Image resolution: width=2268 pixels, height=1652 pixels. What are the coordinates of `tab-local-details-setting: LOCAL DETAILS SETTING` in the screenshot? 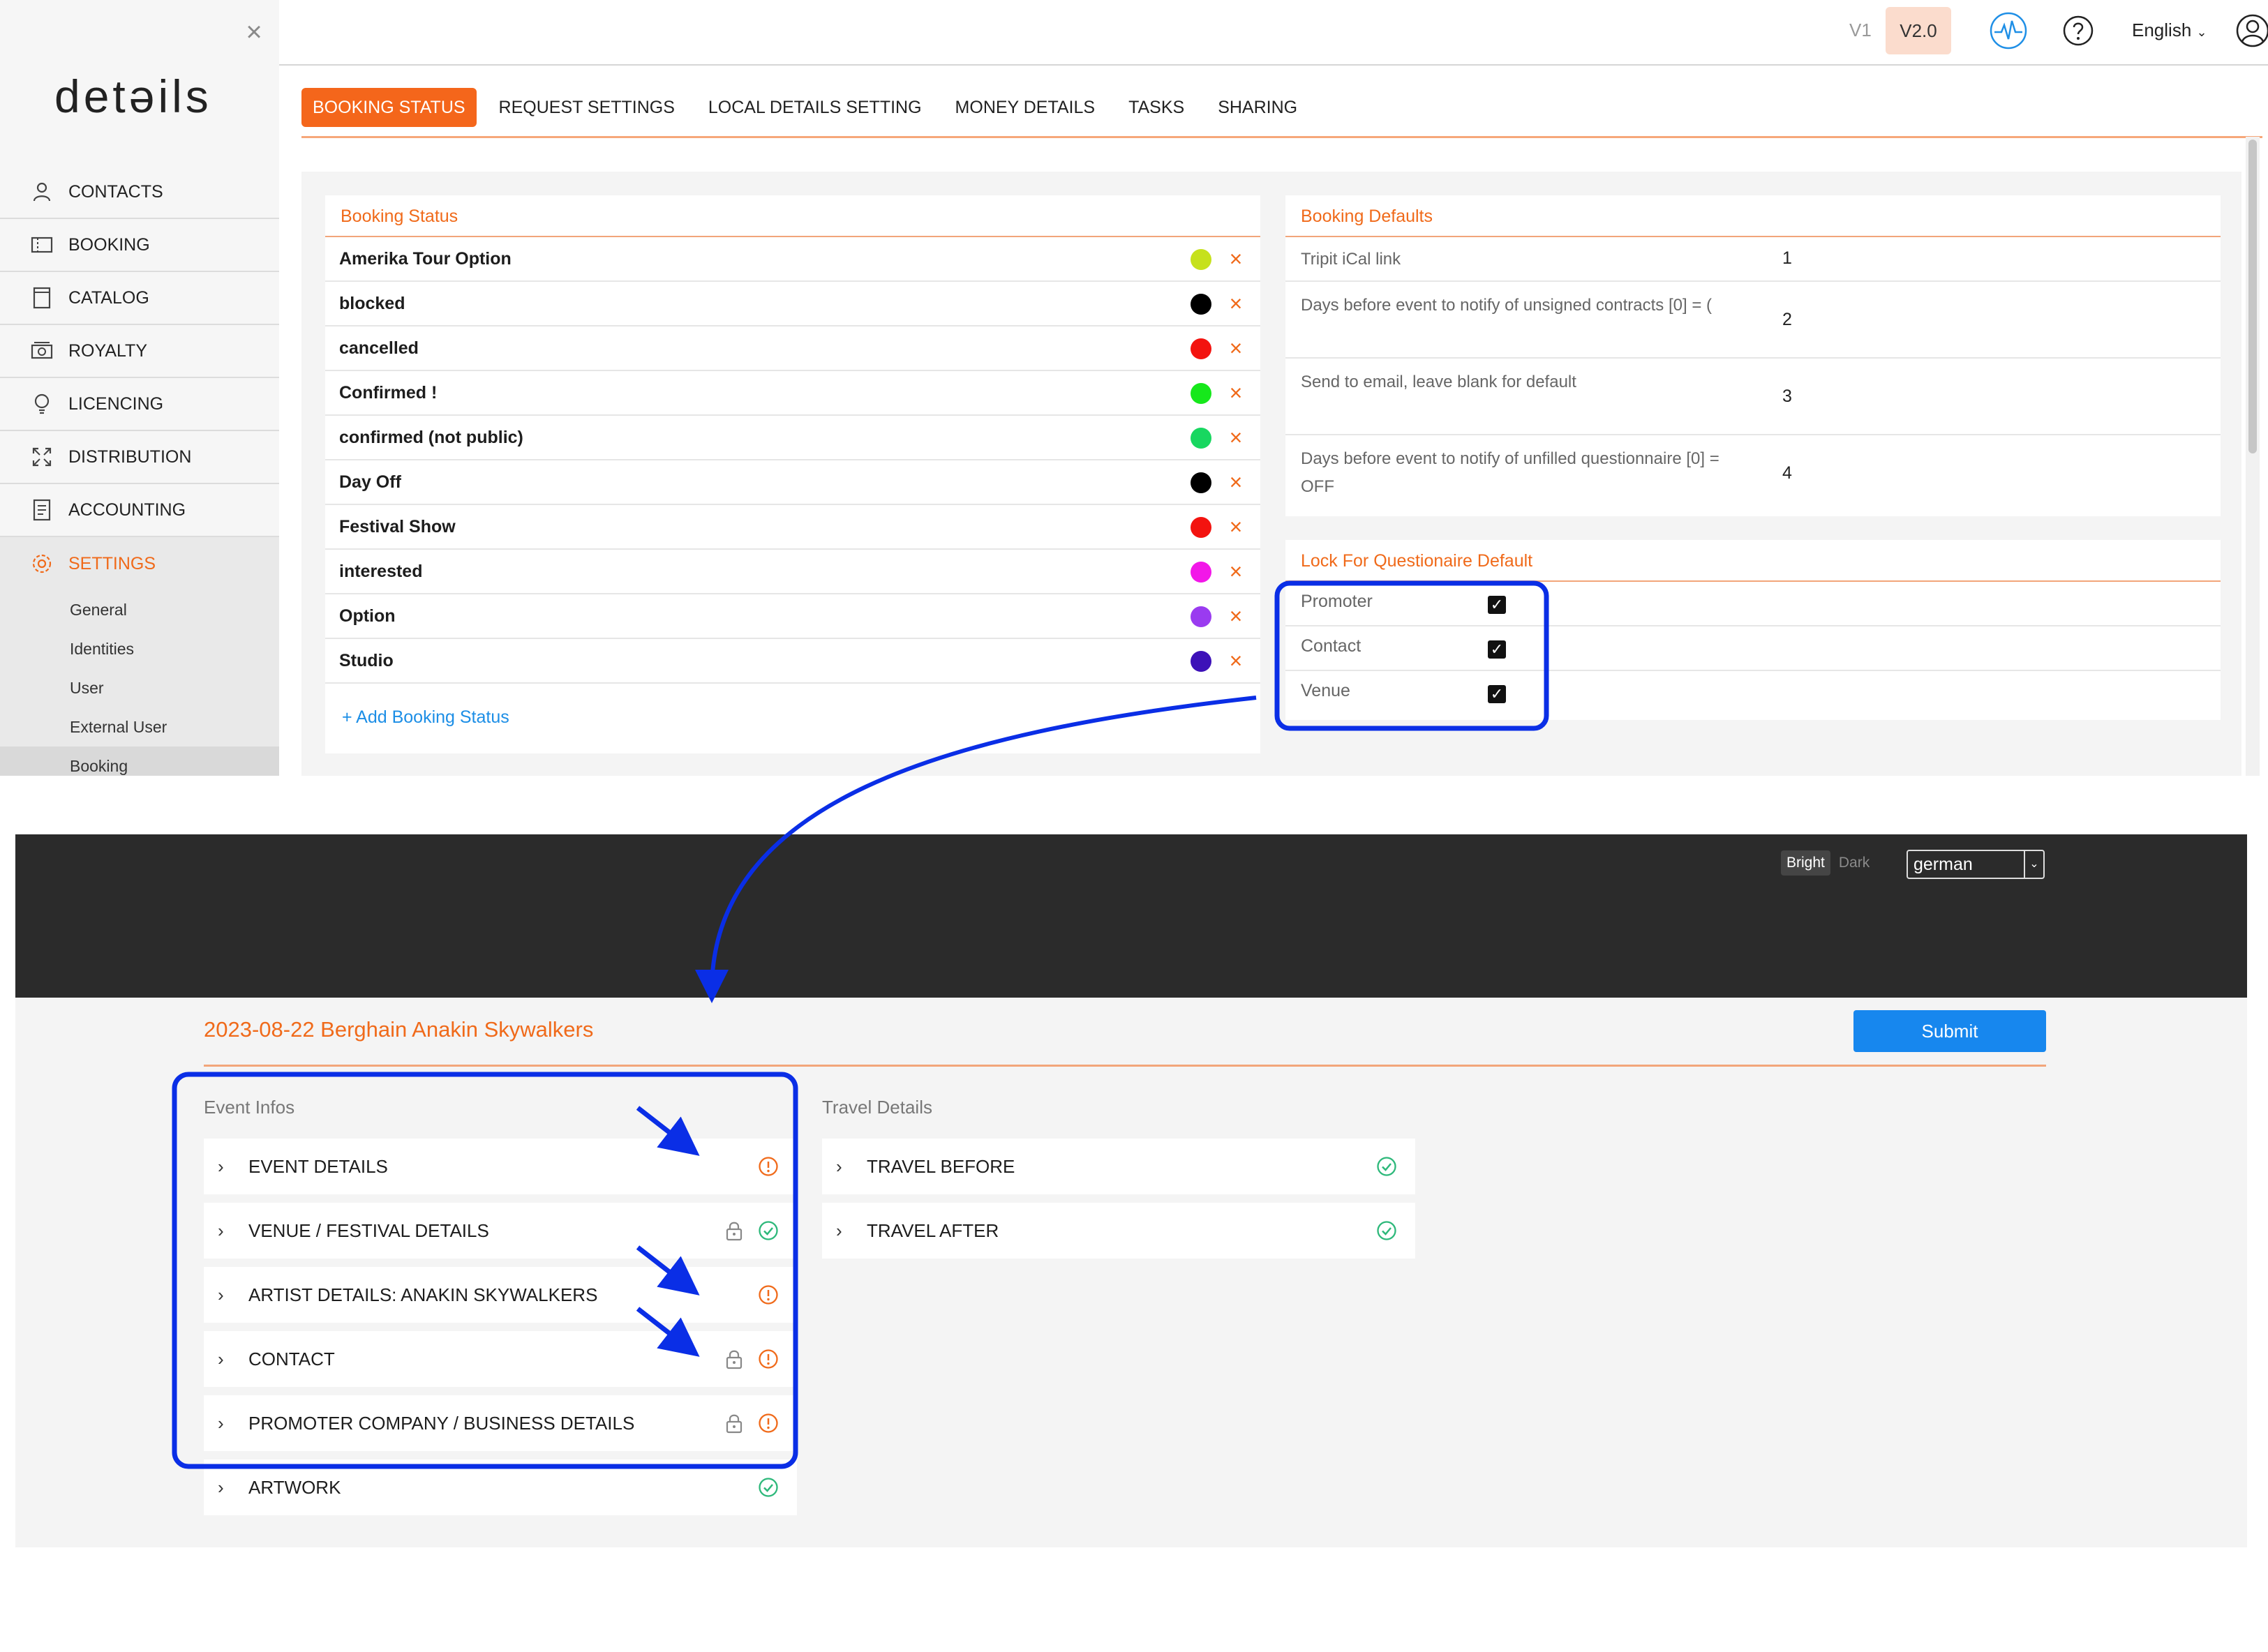 It's located at (815, 107).